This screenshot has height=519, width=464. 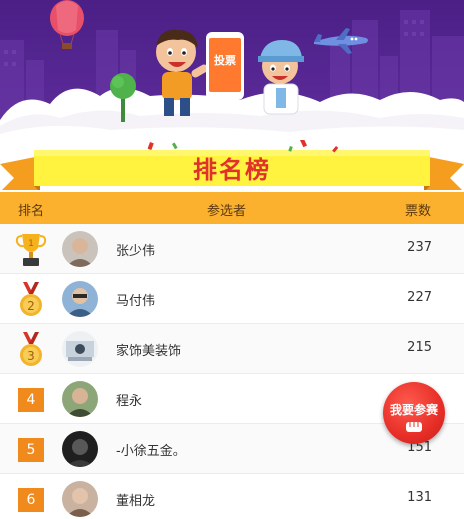 I want to click on vote-count: 131, so click(x=419, y=497).